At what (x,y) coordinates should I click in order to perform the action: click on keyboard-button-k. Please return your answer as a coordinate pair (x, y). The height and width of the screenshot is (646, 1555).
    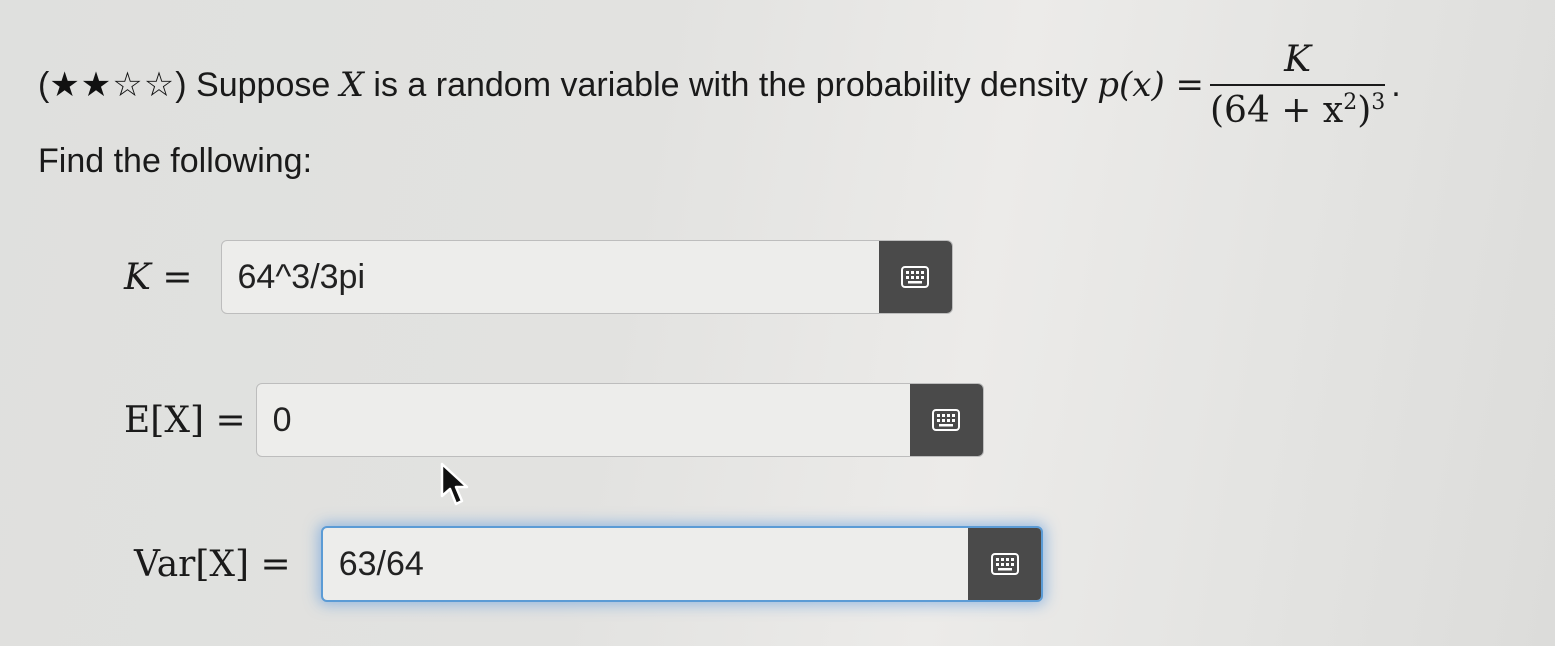
    Looking at the image, I should click on (915, 277).